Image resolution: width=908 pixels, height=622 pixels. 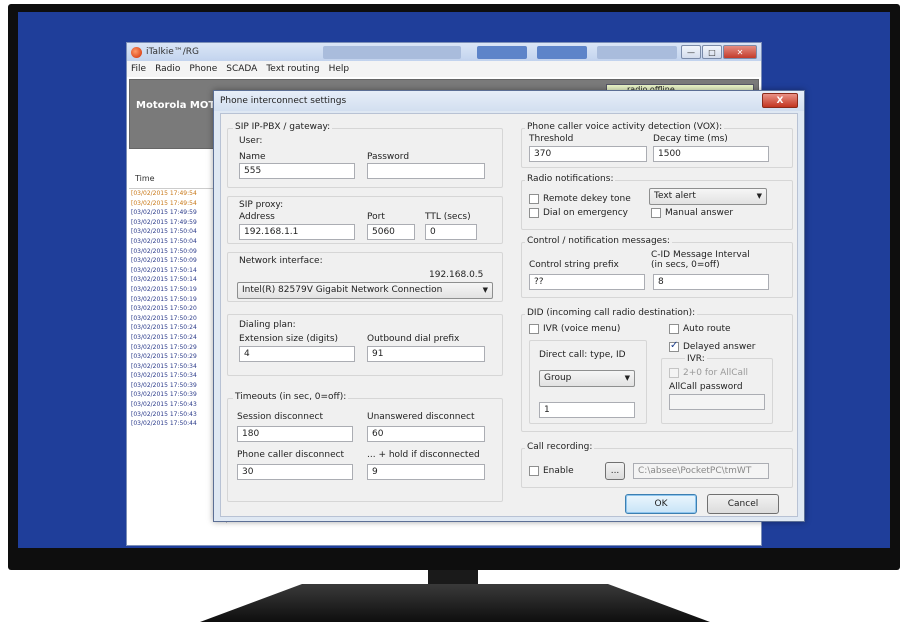 What do you see at coordinates (339, 69) in the screenshot?
I see `menu-help: Help` at bounding box center [339, 69].